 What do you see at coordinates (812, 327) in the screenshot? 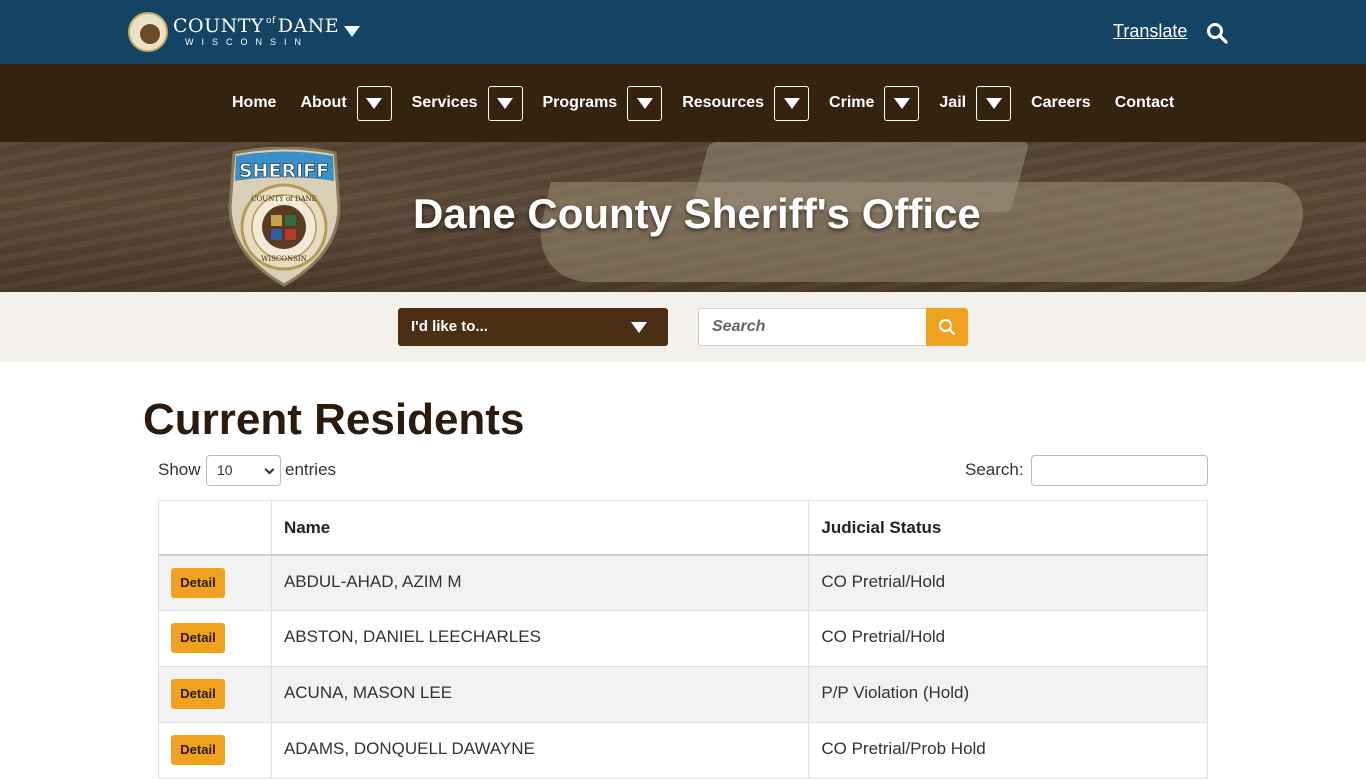
I see `site-search-input` at bounding box center [812, 327].